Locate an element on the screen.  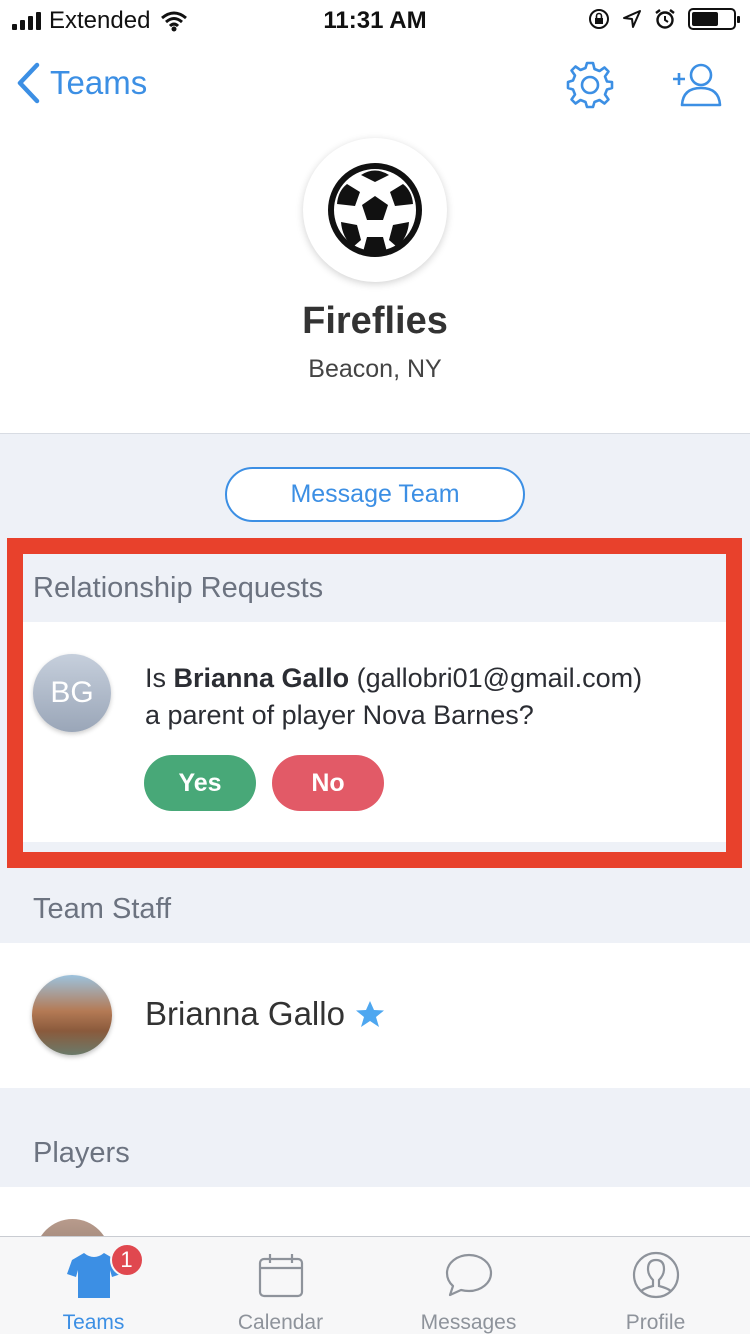
location-icon is located at coordinates (632, 19).